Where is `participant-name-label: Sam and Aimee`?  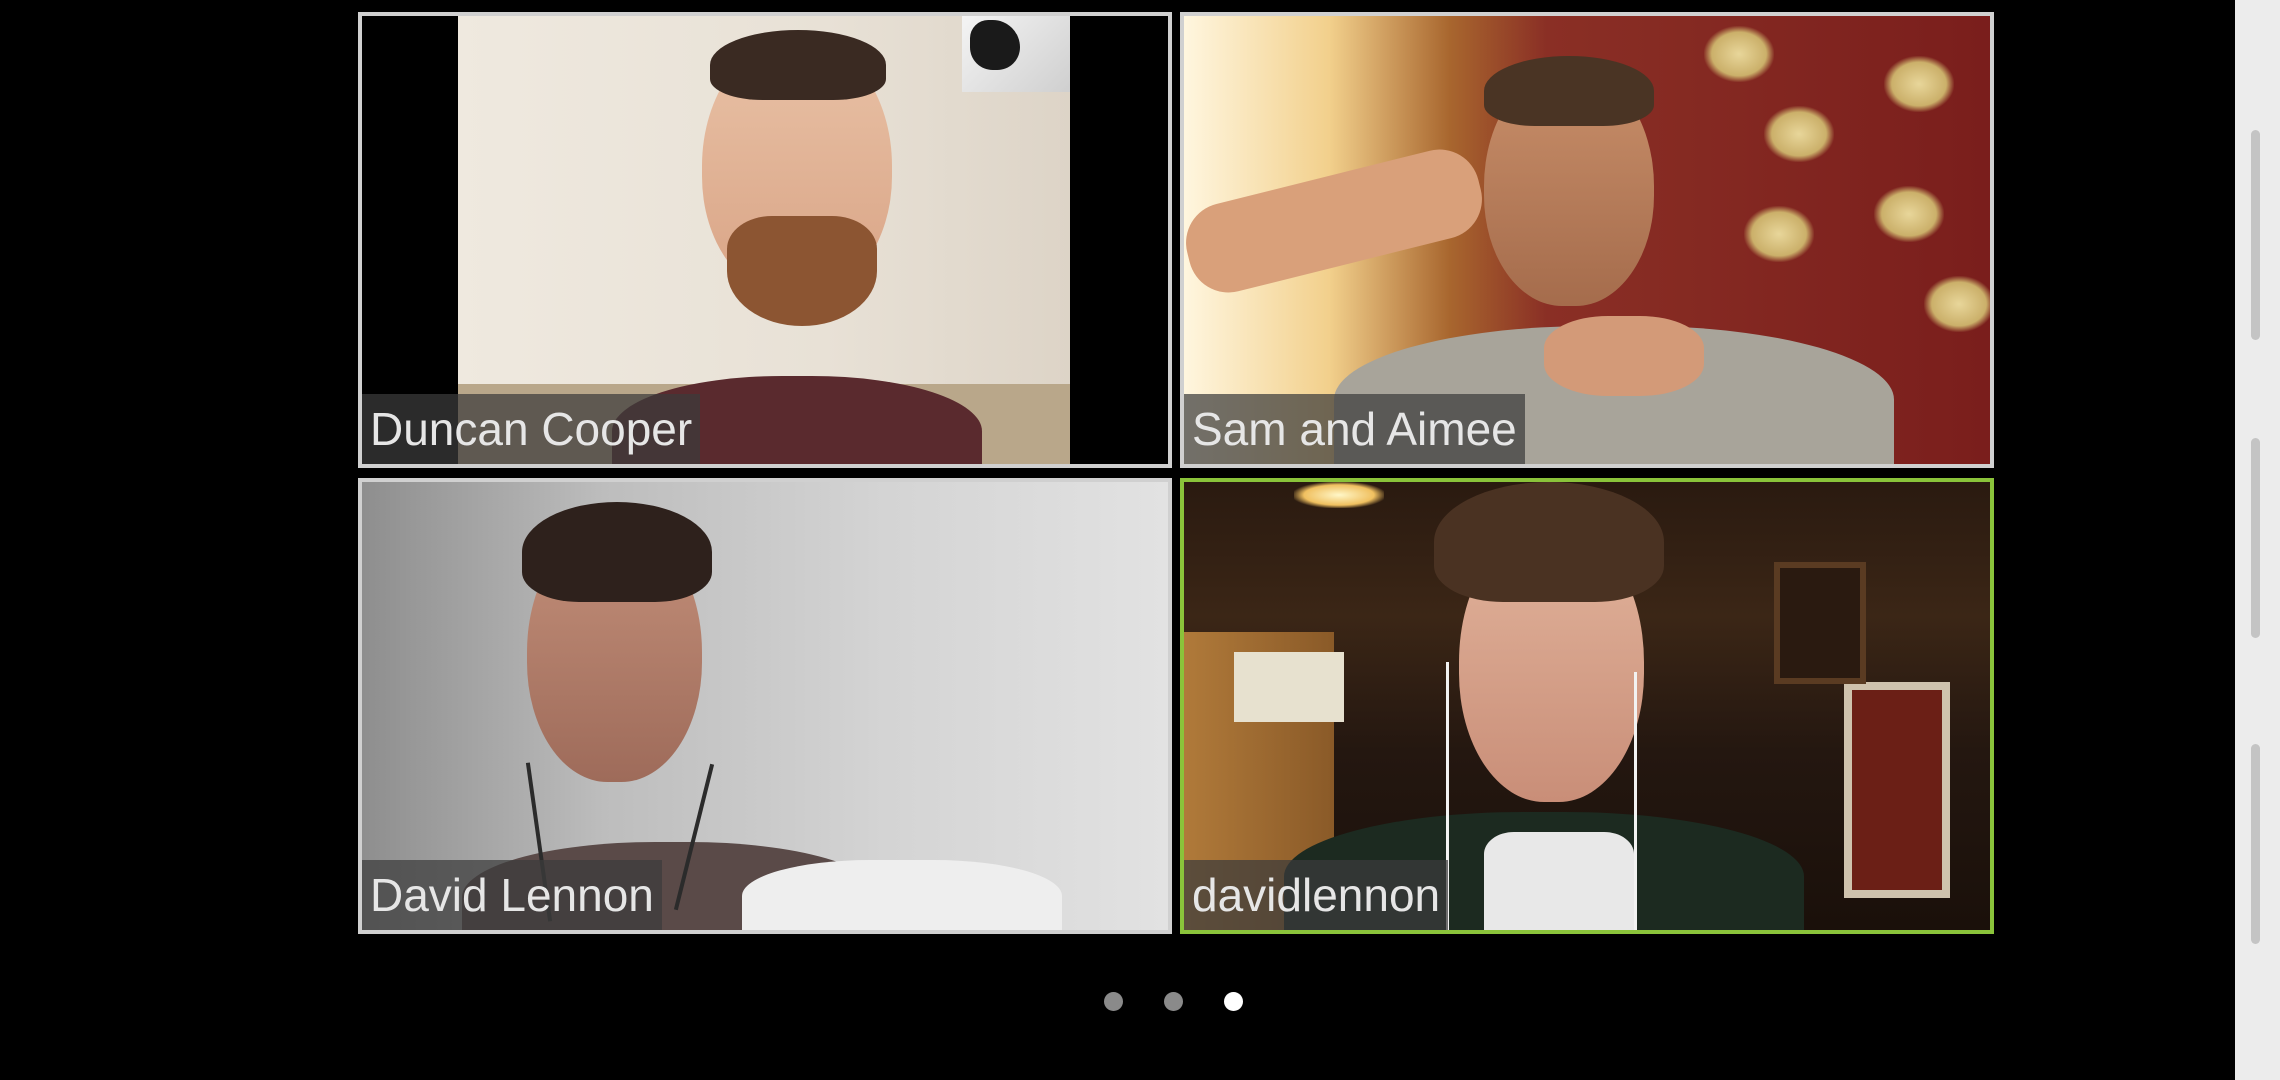 participant-name-label: Sam and Aimee is located at coordinates (1354, 429).